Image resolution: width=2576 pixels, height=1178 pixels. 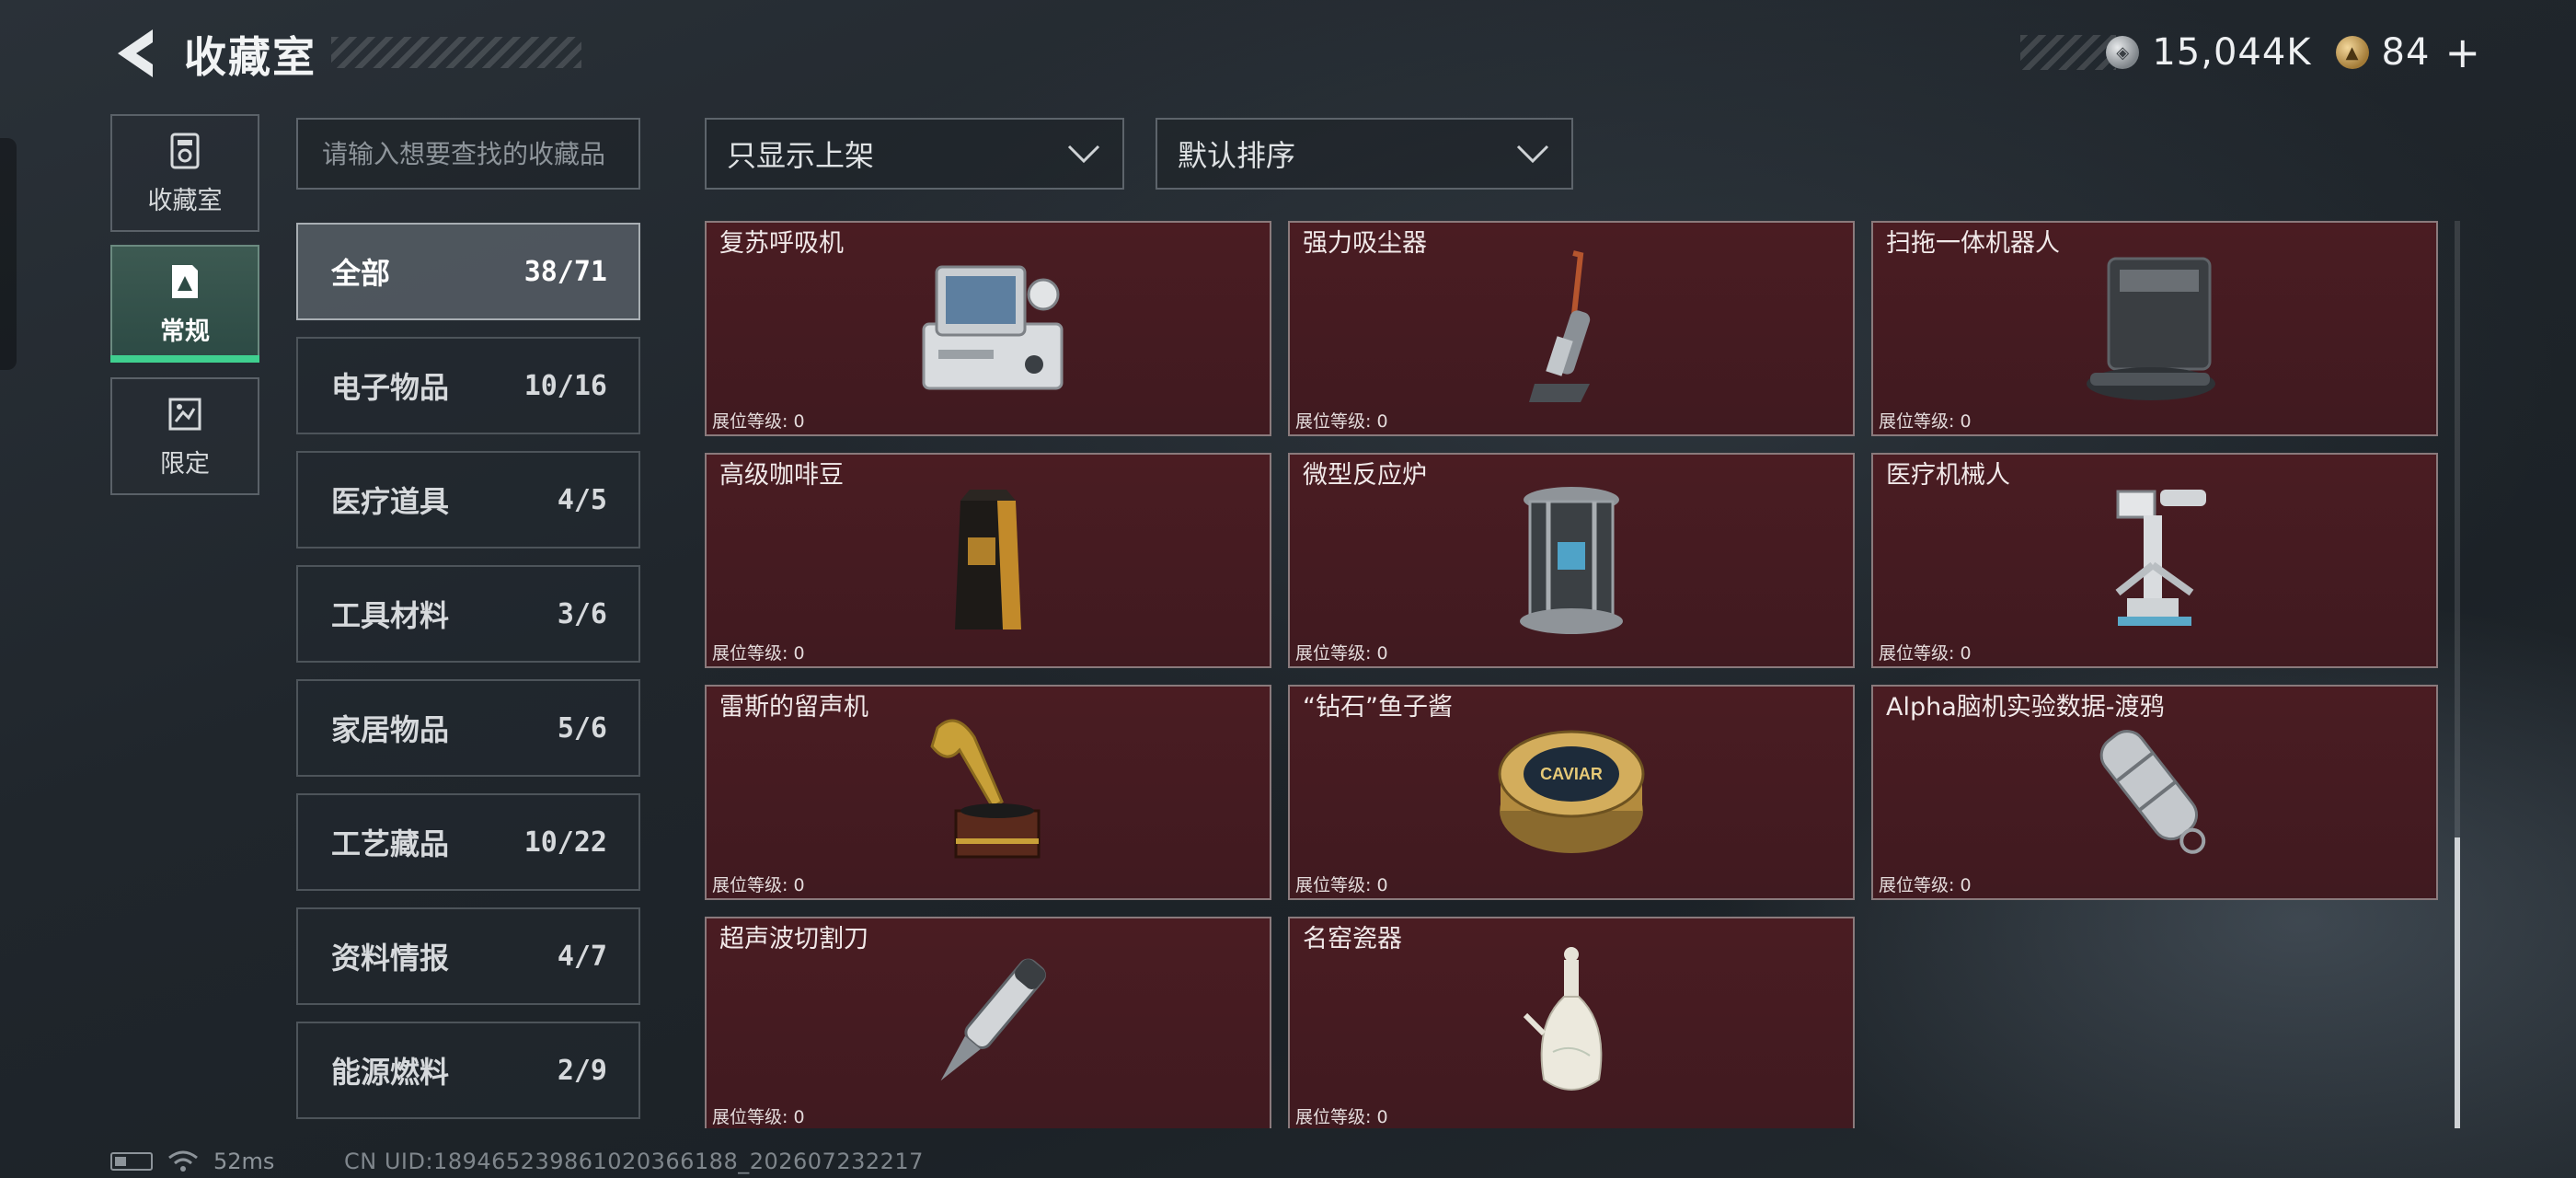 I want to click on nav-tab-label: 限定, so click(x=185, y=464).